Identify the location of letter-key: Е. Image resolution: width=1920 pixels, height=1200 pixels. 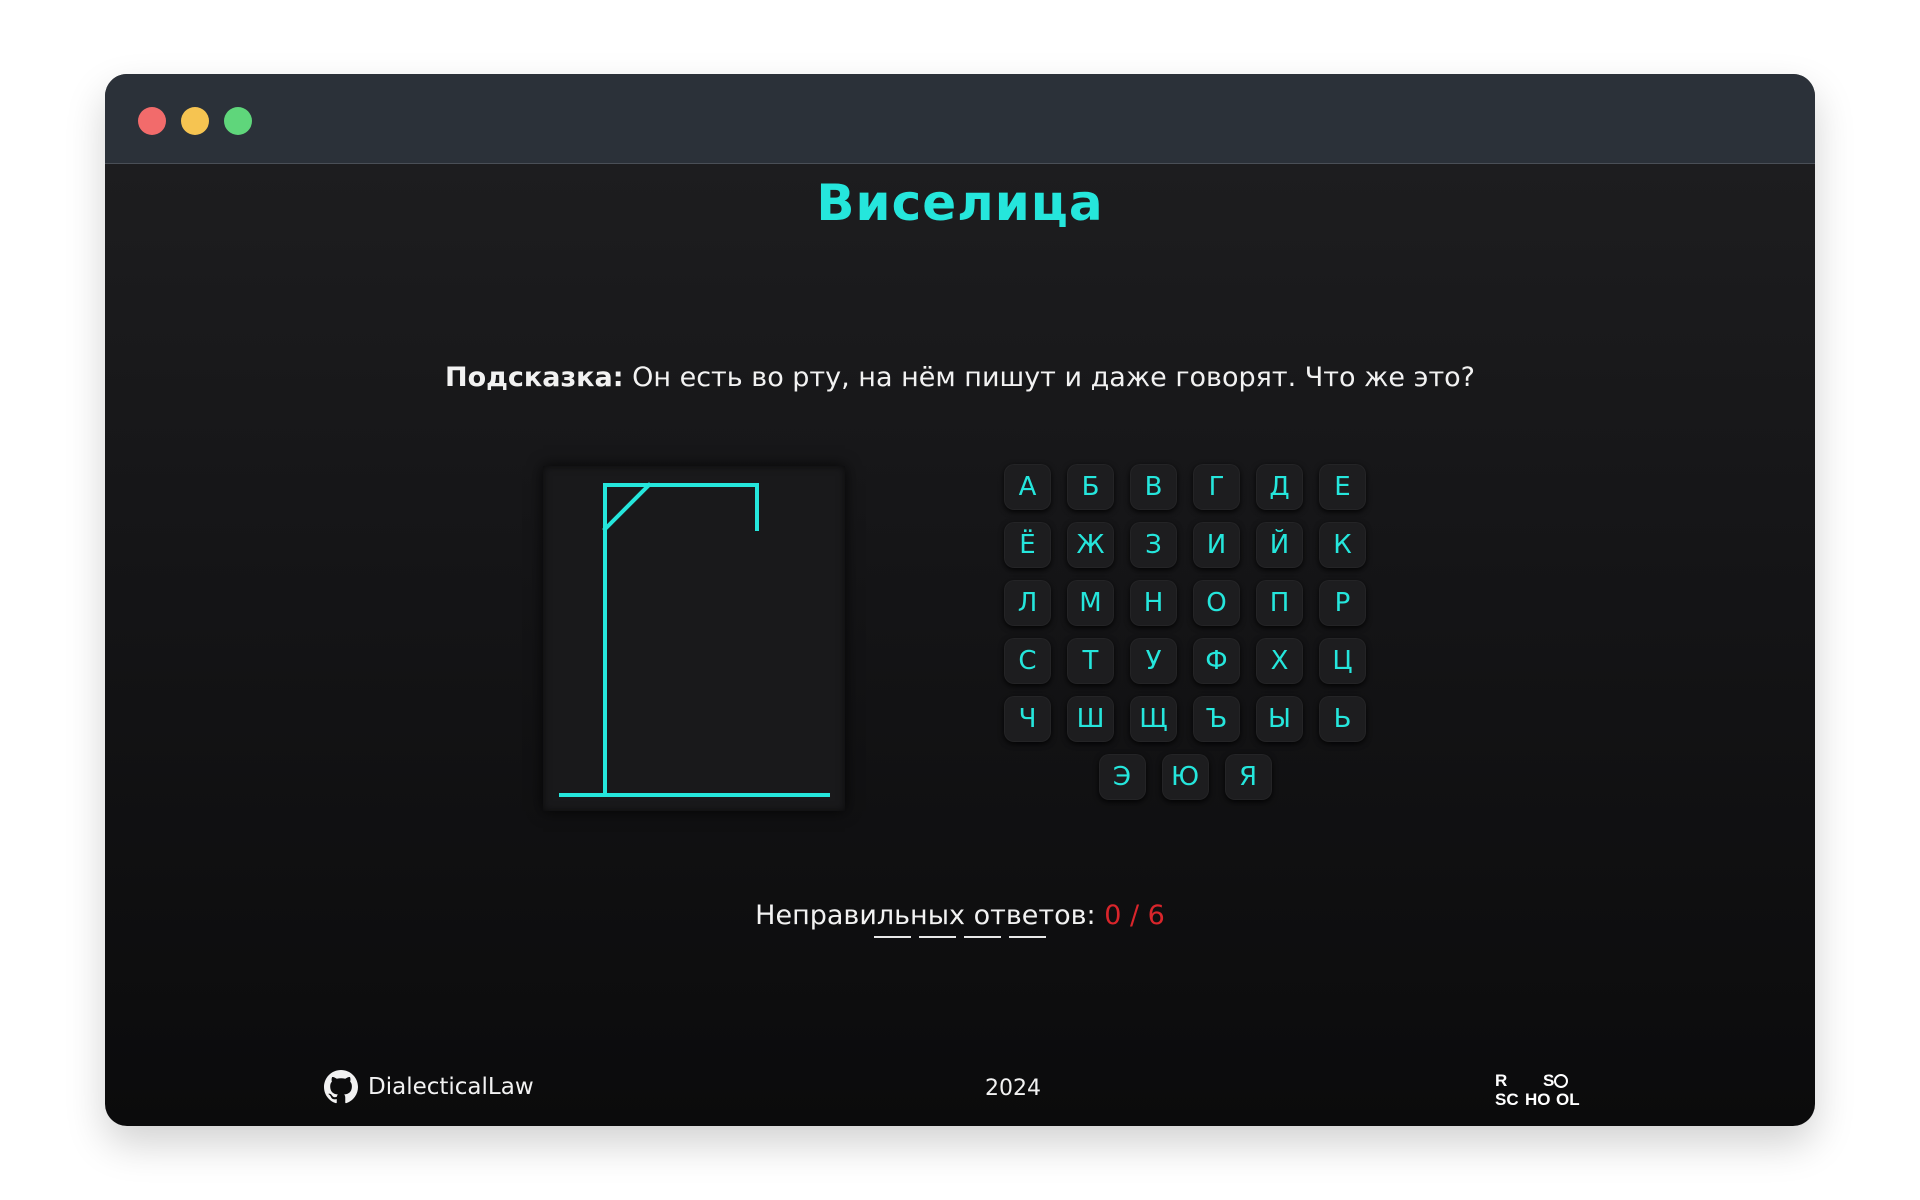
(1342, 487).